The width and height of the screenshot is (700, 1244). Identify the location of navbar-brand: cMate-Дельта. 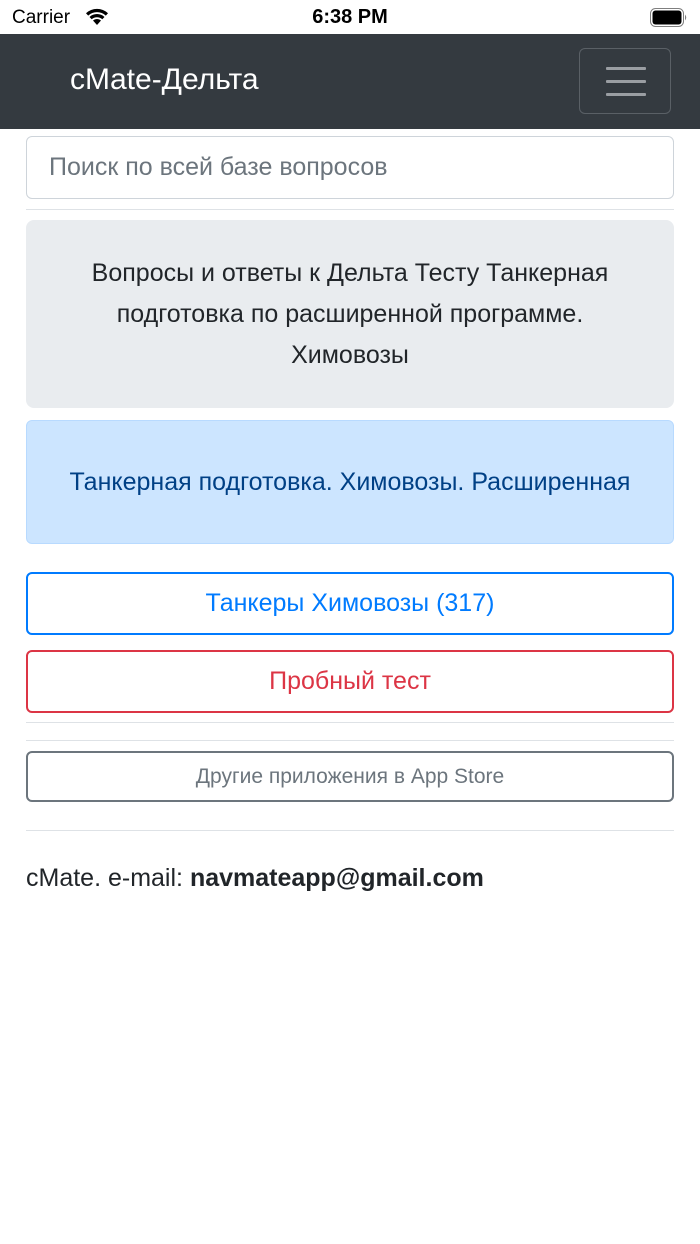
(164, 80).